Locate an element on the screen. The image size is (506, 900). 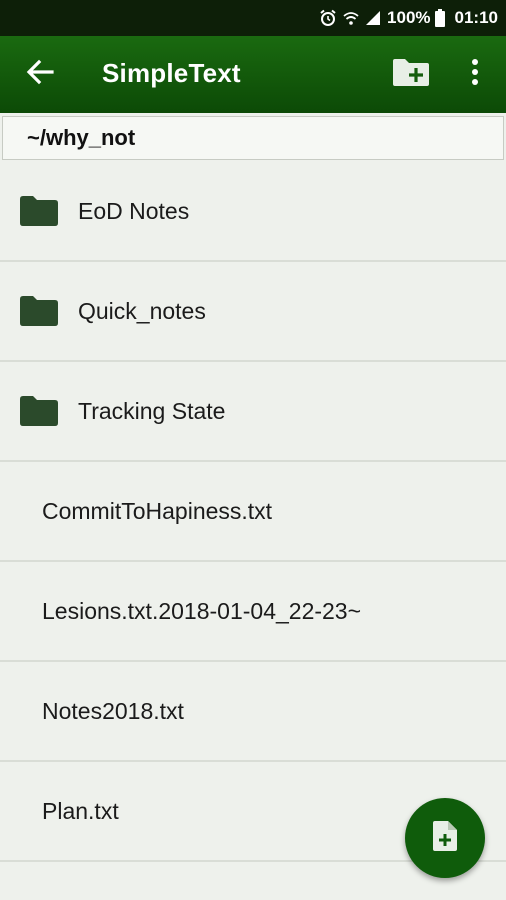
folder-name: Quick_notes is located at coordinates (142, 311).